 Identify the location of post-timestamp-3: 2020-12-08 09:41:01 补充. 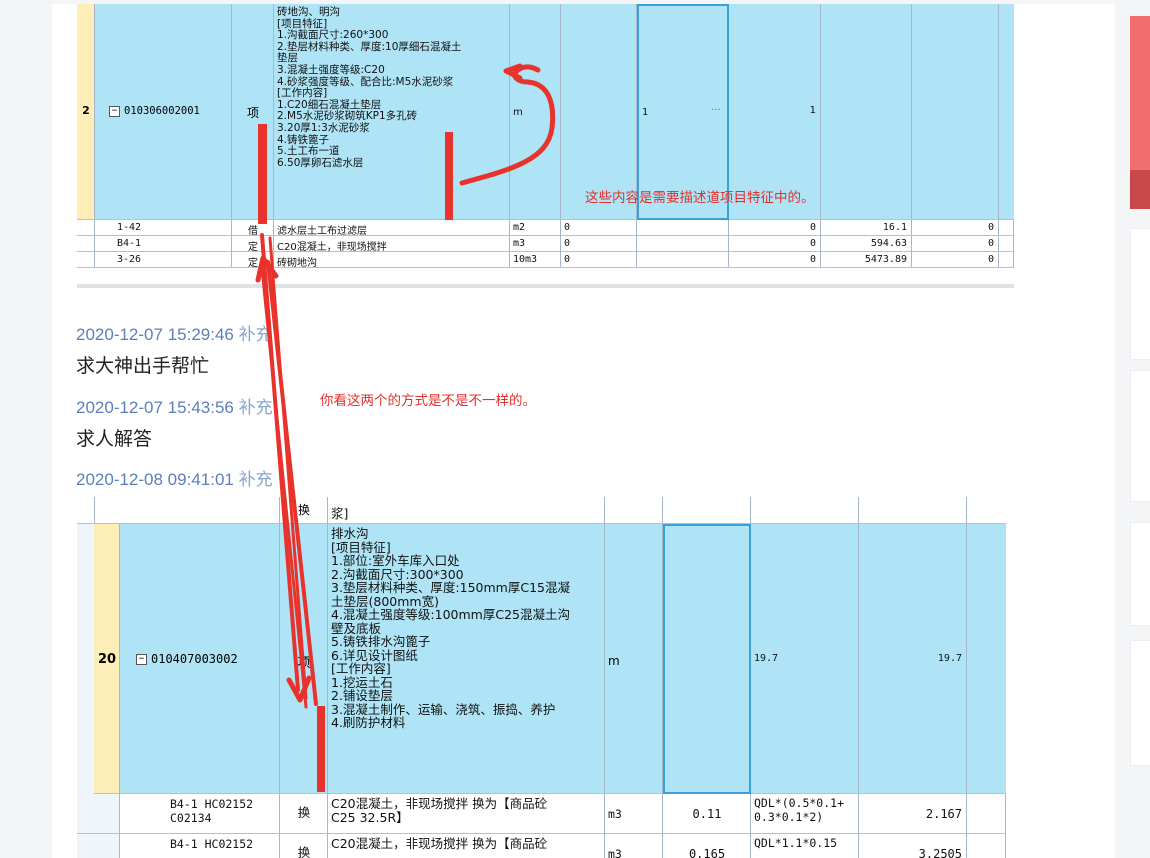
(174, 479).